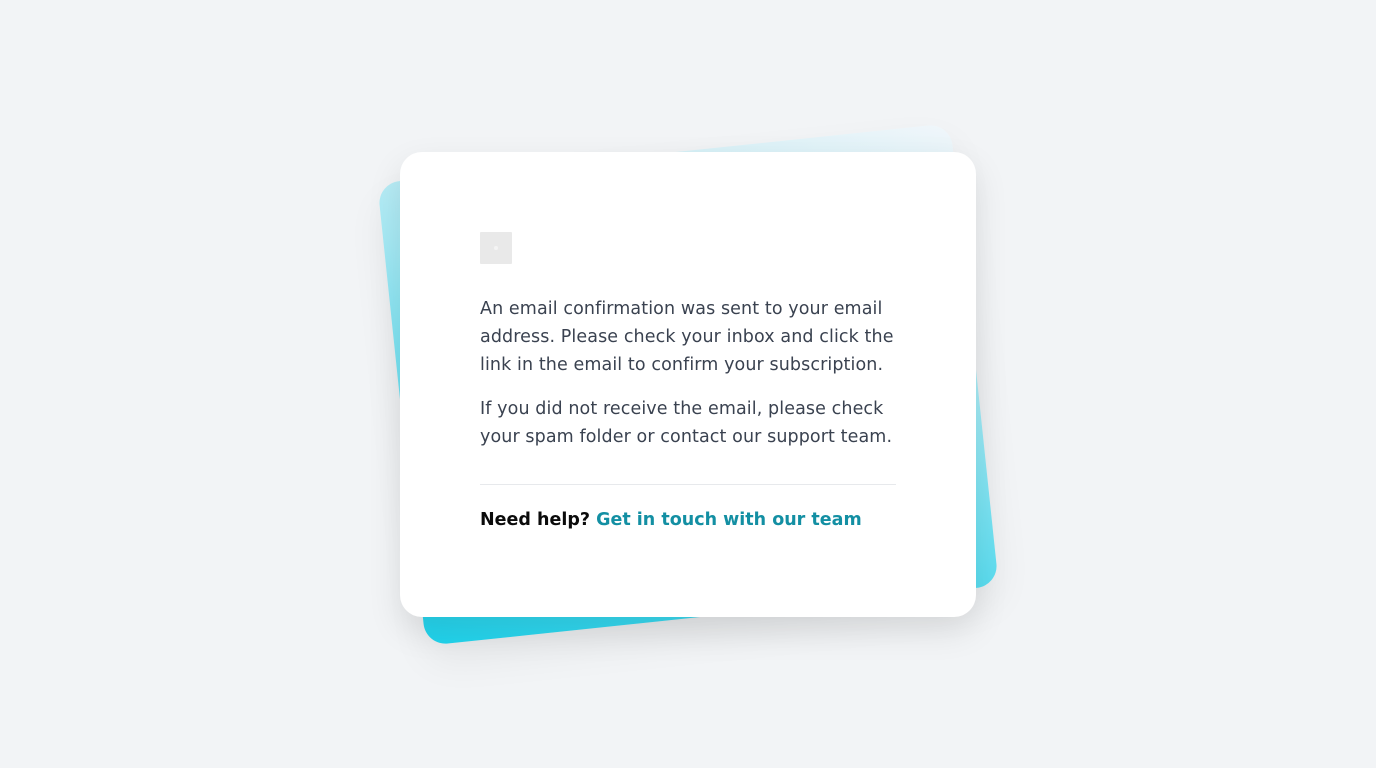 This screenshot has width=1376, height=768. I want to click on placeholder-image-icon, so click(496, 248).